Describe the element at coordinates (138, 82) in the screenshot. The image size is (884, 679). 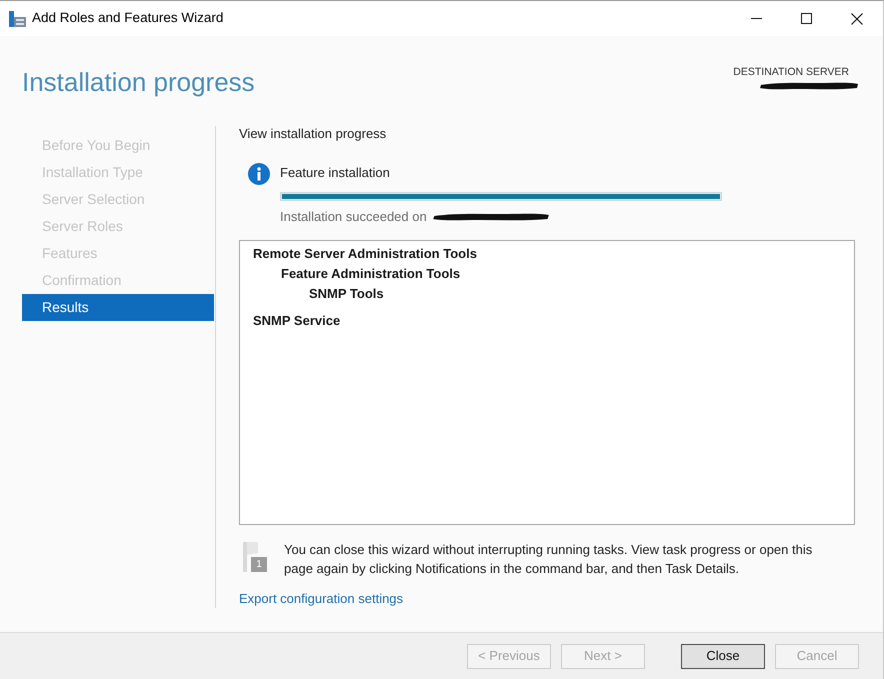
I see `page-title: Installation progress` at that location.